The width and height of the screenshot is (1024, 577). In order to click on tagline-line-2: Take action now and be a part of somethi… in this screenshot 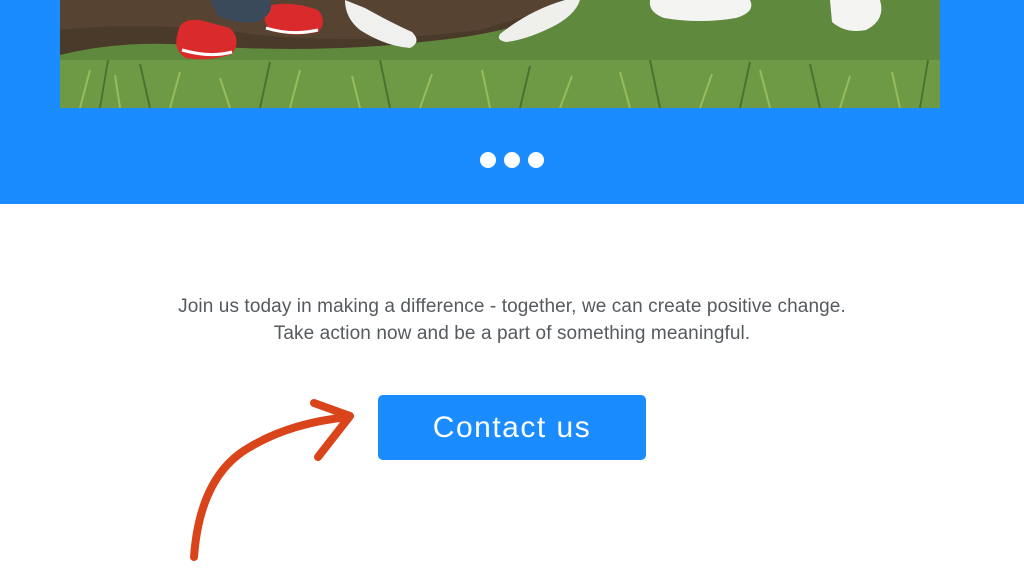, I will do `click(512, 333)`.